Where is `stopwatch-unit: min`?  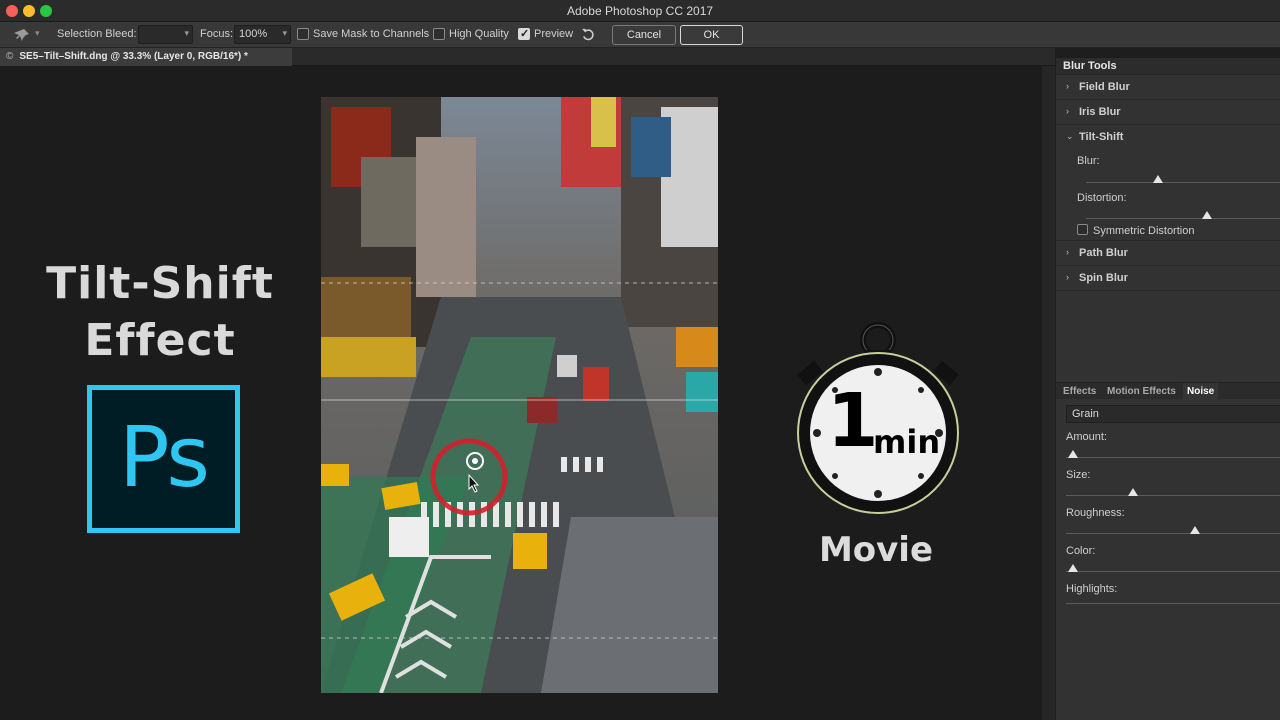
stopwatch-unit: min is located at coordinates (907, 442).